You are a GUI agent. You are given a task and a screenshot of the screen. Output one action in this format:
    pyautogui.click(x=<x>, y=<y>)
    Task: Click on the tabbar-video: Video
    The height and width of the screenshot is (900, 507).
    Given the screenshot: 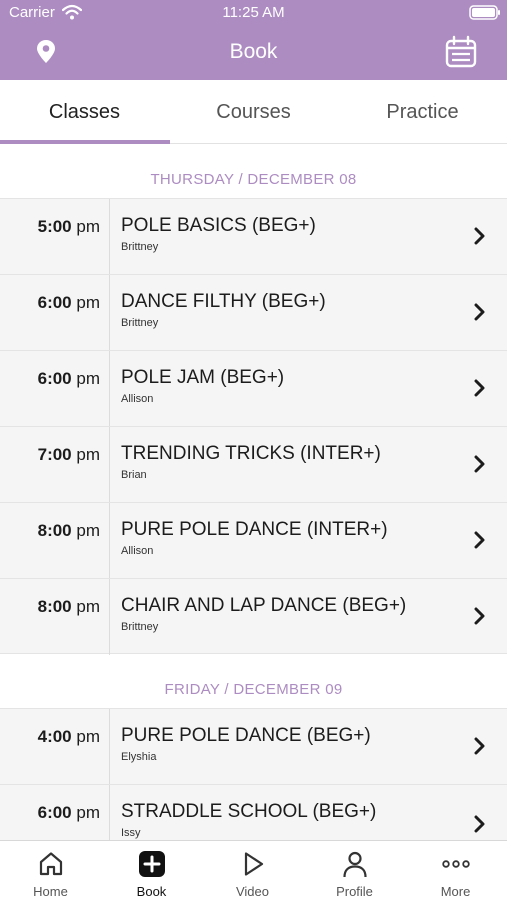 What is the action you would take?
    pyautogui.click(x=252, y=870)
    